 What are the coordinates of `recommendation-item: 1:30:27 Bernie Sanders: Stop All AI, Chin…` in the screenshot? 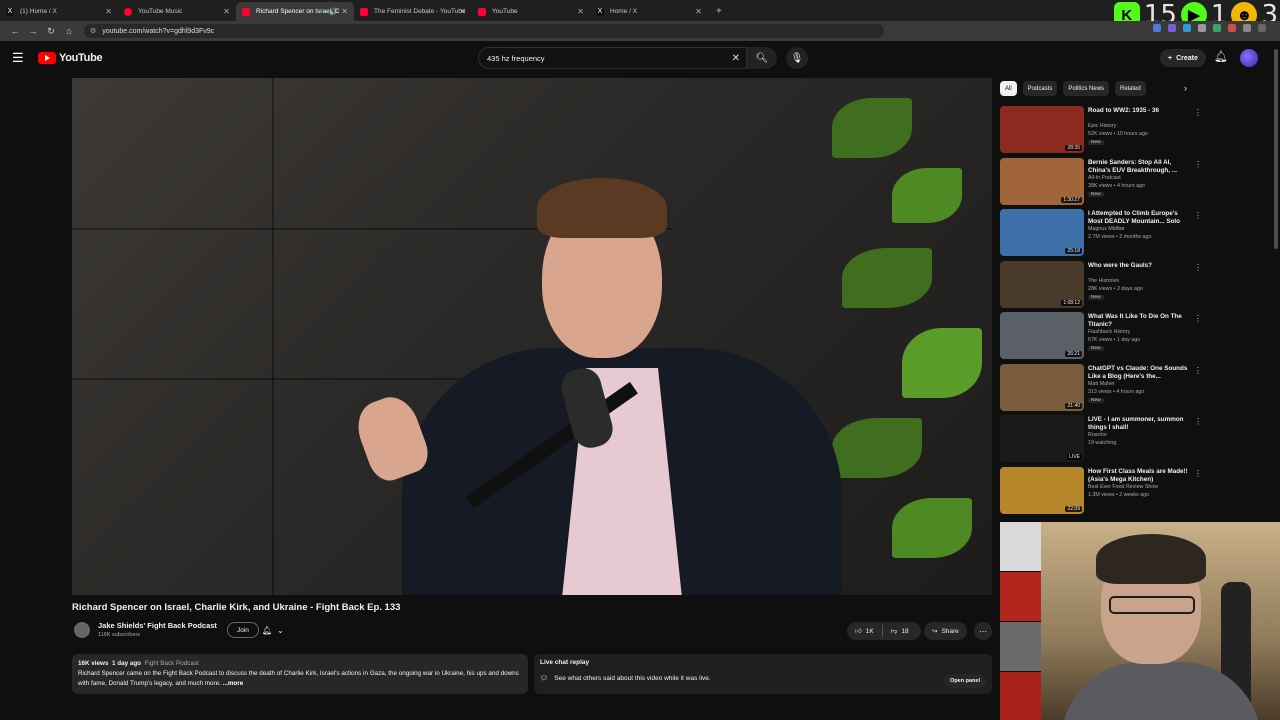 It's located at (1102, 182).